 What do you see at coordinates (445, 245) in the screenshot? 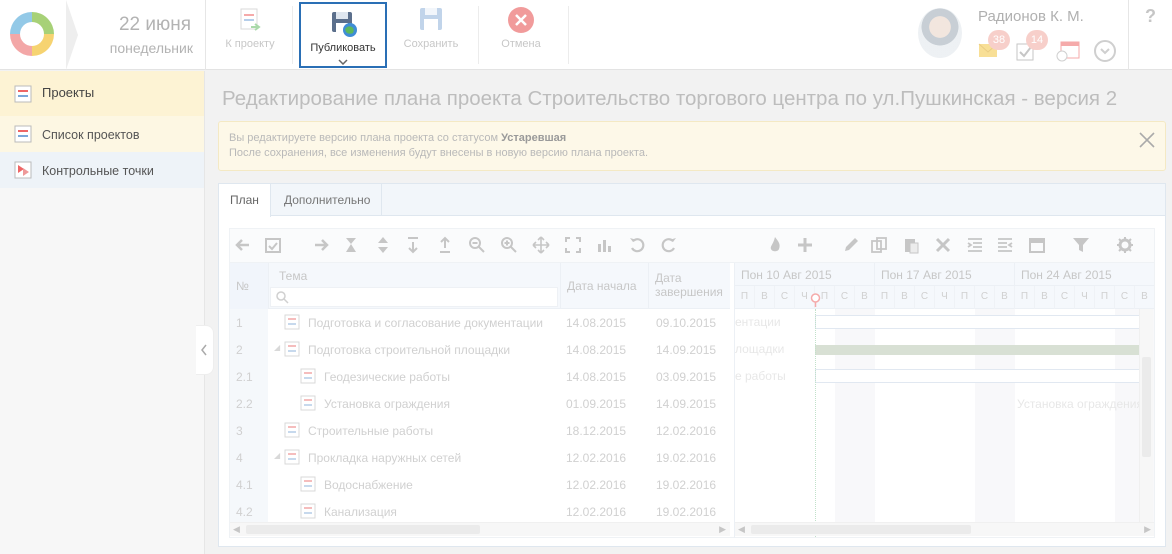
I see `move-up-icon` at bounding box center [445, 245].